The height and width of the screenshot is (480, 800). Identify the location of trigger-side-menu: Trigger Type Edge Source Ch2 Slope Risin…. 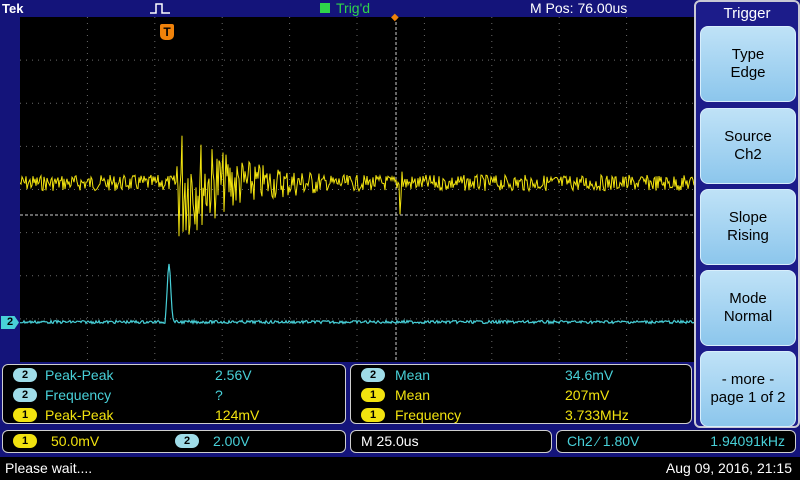
(747, 214).